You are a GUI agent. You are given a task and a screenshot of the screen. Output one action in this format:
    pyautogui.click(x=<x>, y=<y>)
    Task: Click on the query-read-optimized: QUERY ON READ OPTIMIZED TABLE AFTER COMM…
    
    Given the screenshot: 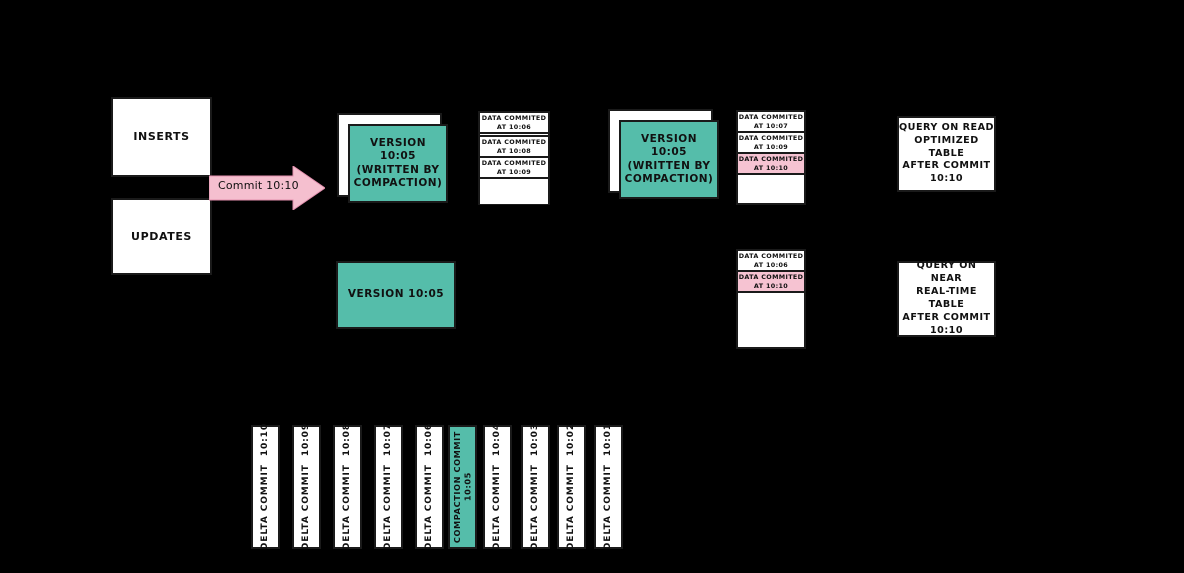 What is the action you would take?
    pyautogui.click(x=946, y=154)
    